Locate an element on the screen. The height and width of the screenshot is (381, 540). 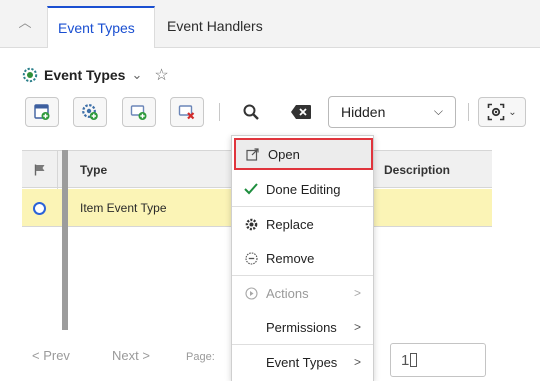
search-icon is located at coordinates (251, 112).